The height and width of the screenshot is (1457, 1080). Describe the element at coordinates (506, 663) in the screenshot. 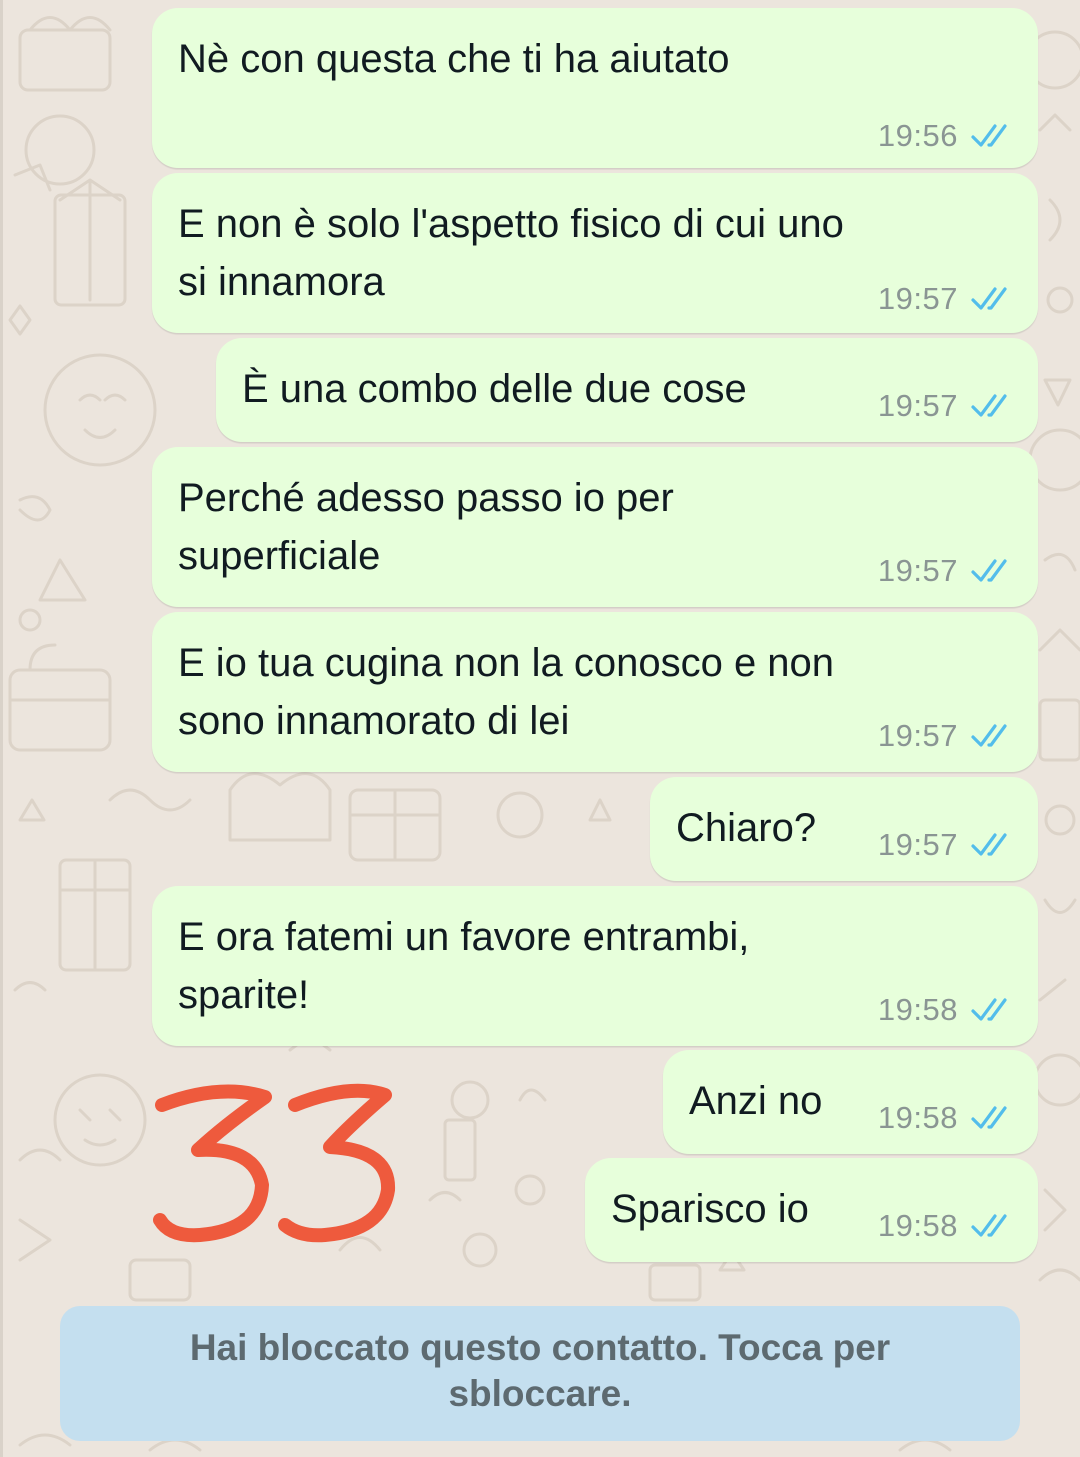

I see `message-line: E io tua cugina non la conosco e non` at that location.